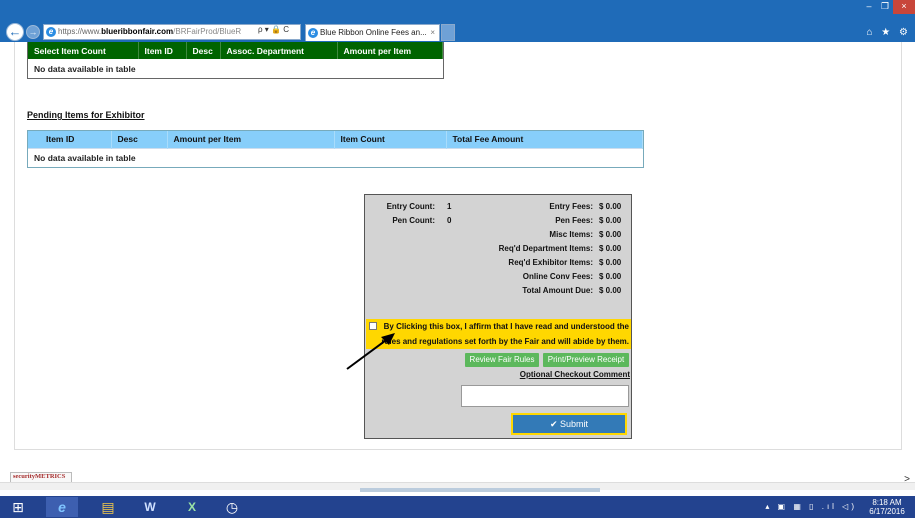  Describe the element at coordinates (273, 29) in the screenshot. I see `address-controls: ρ ▾ 🔒 C` at that location.